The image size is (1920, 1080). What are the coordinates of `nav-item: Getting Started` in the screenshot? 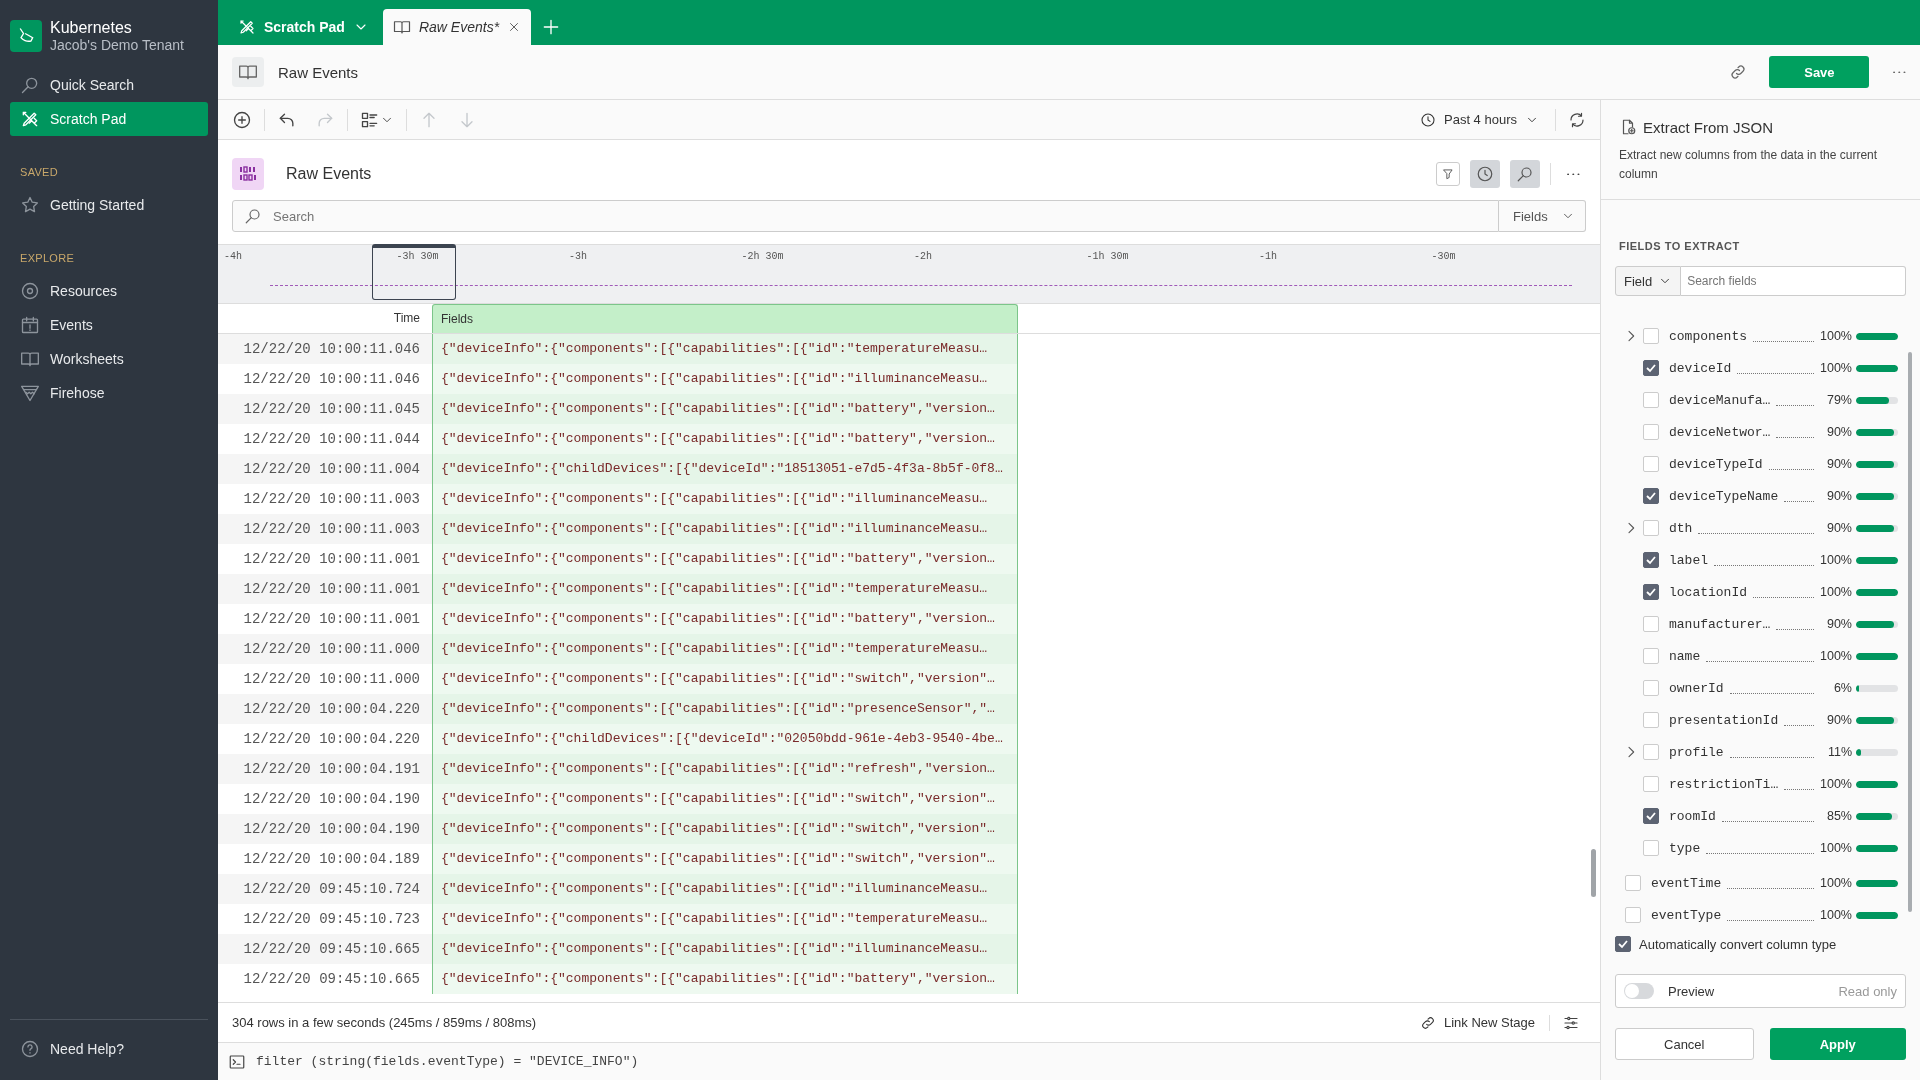 It's located at (109, 205).